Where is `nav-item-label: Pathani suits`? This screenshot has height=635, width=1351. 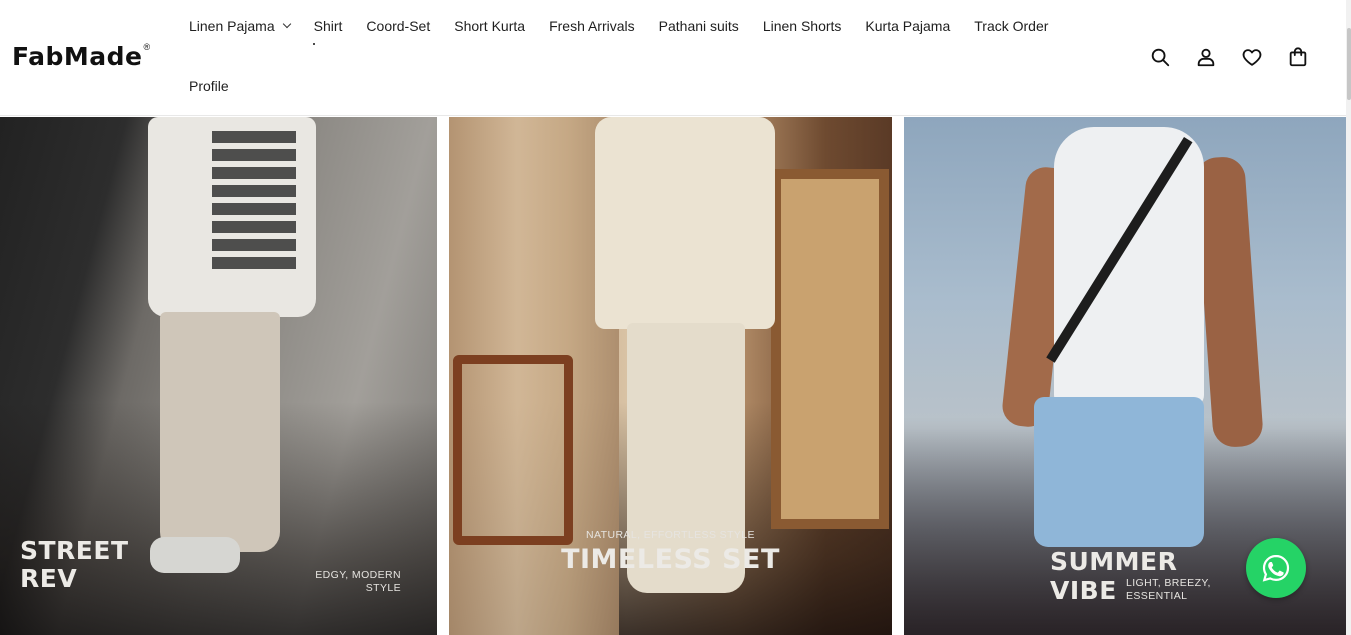
nav-item-label: Pathani suits is located at coordinates (698, 26).